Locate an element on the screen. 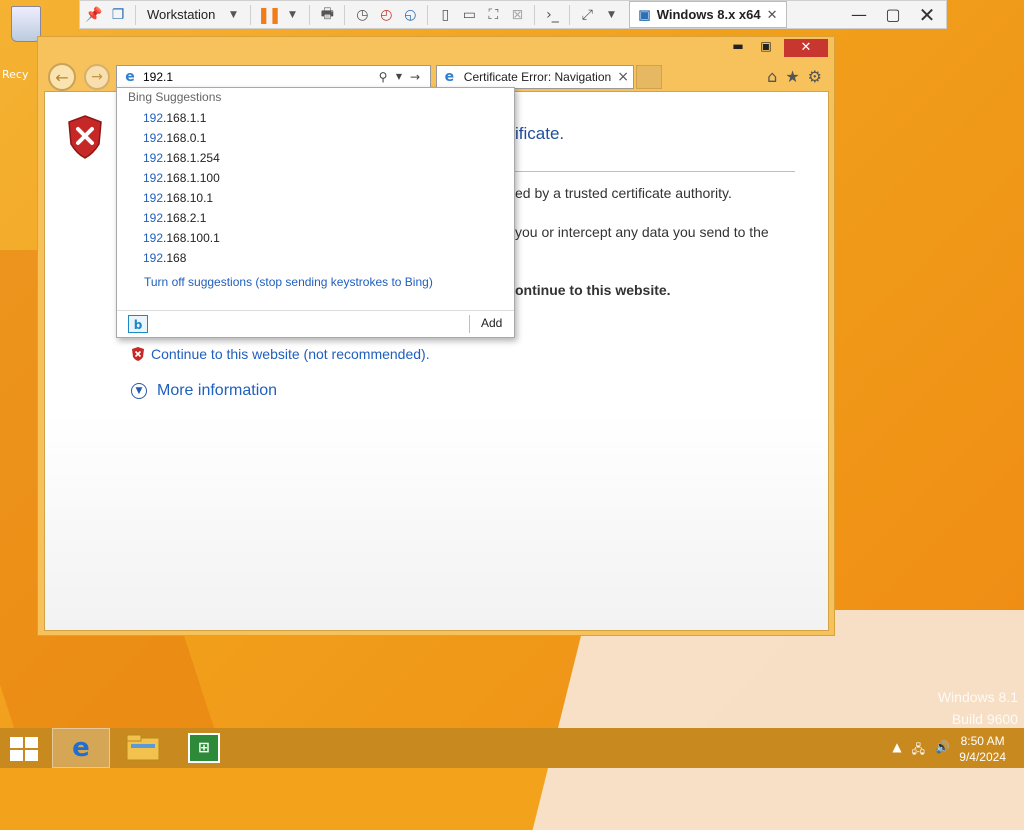 The image size is (1024, 830). snapshot-icon: ◷ is located at coordinates (362, 15).